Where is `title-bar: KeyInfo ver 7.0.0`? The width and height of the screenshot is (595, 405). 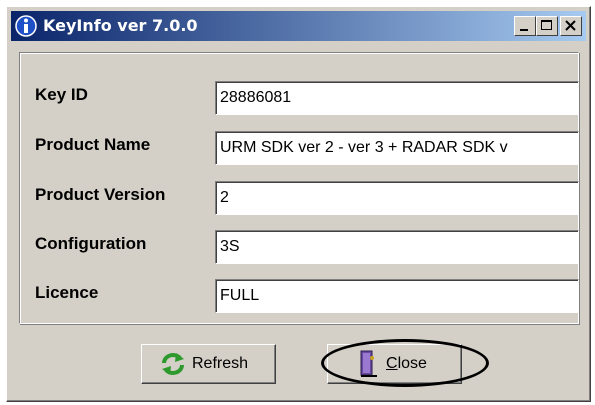
title-bar: KeyInfo ver 7.0.0 is located at coordinates (298, 26).